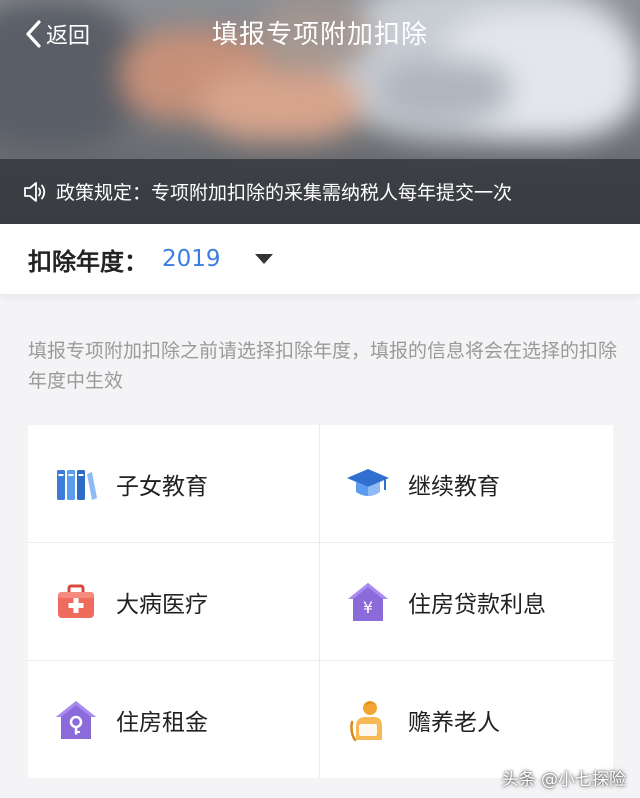 The height and width of the screenshot is (798, 640). Describe the element at coordinates (368, 482) in the screenshot. I see `graduation-cap-icon` at that location.